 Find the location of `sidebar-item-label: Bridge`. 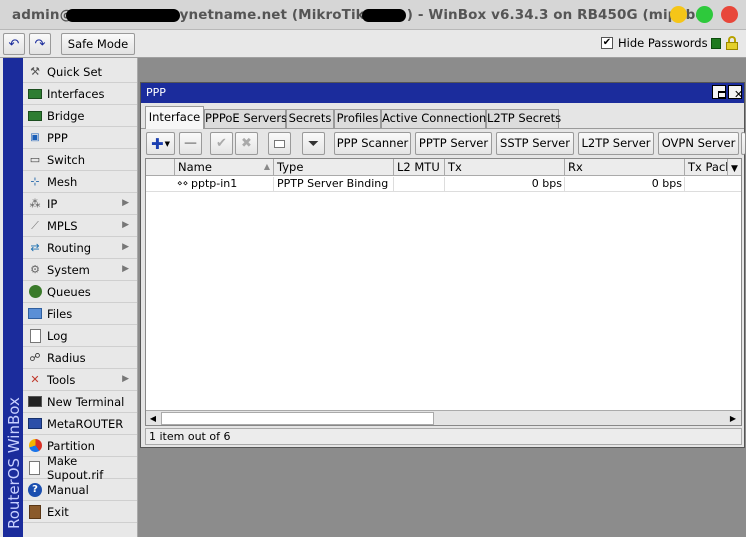

sidebar-item-label: Bridge is located at coordinates (66, 115).